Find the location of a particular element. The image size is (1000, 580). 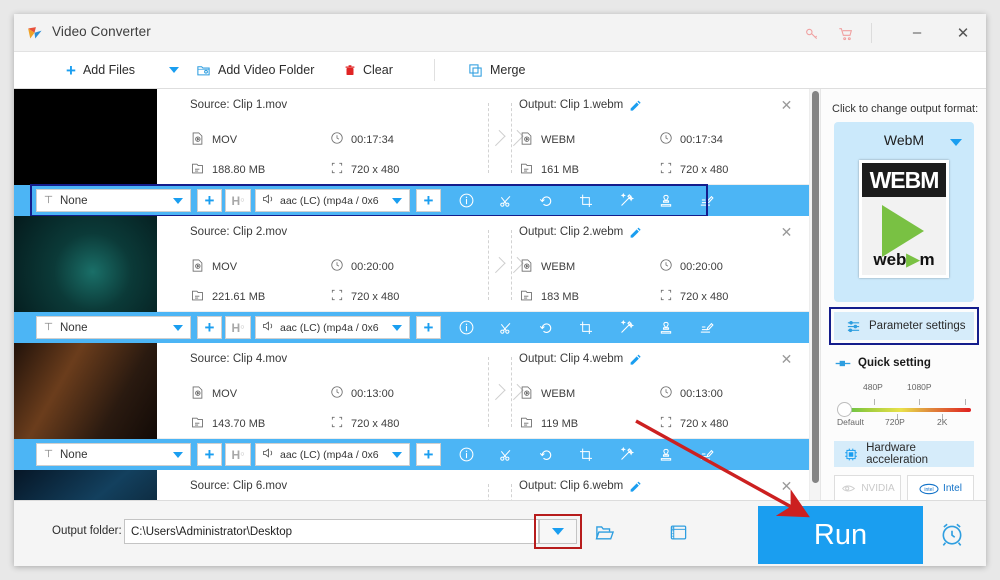

parameter-settings-button: Parameter settings is located at coordinates (904, 326).